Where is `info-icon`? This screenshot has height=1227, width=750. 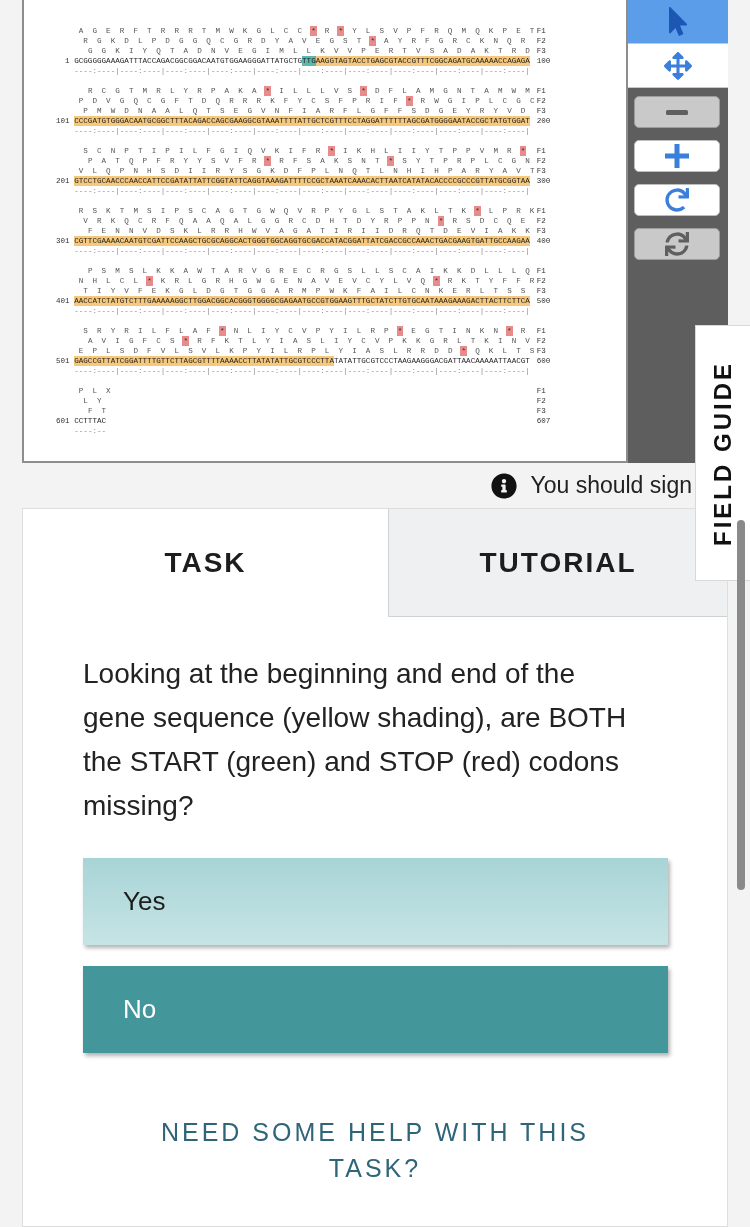
info-icon is located at coordinates (504, 485).